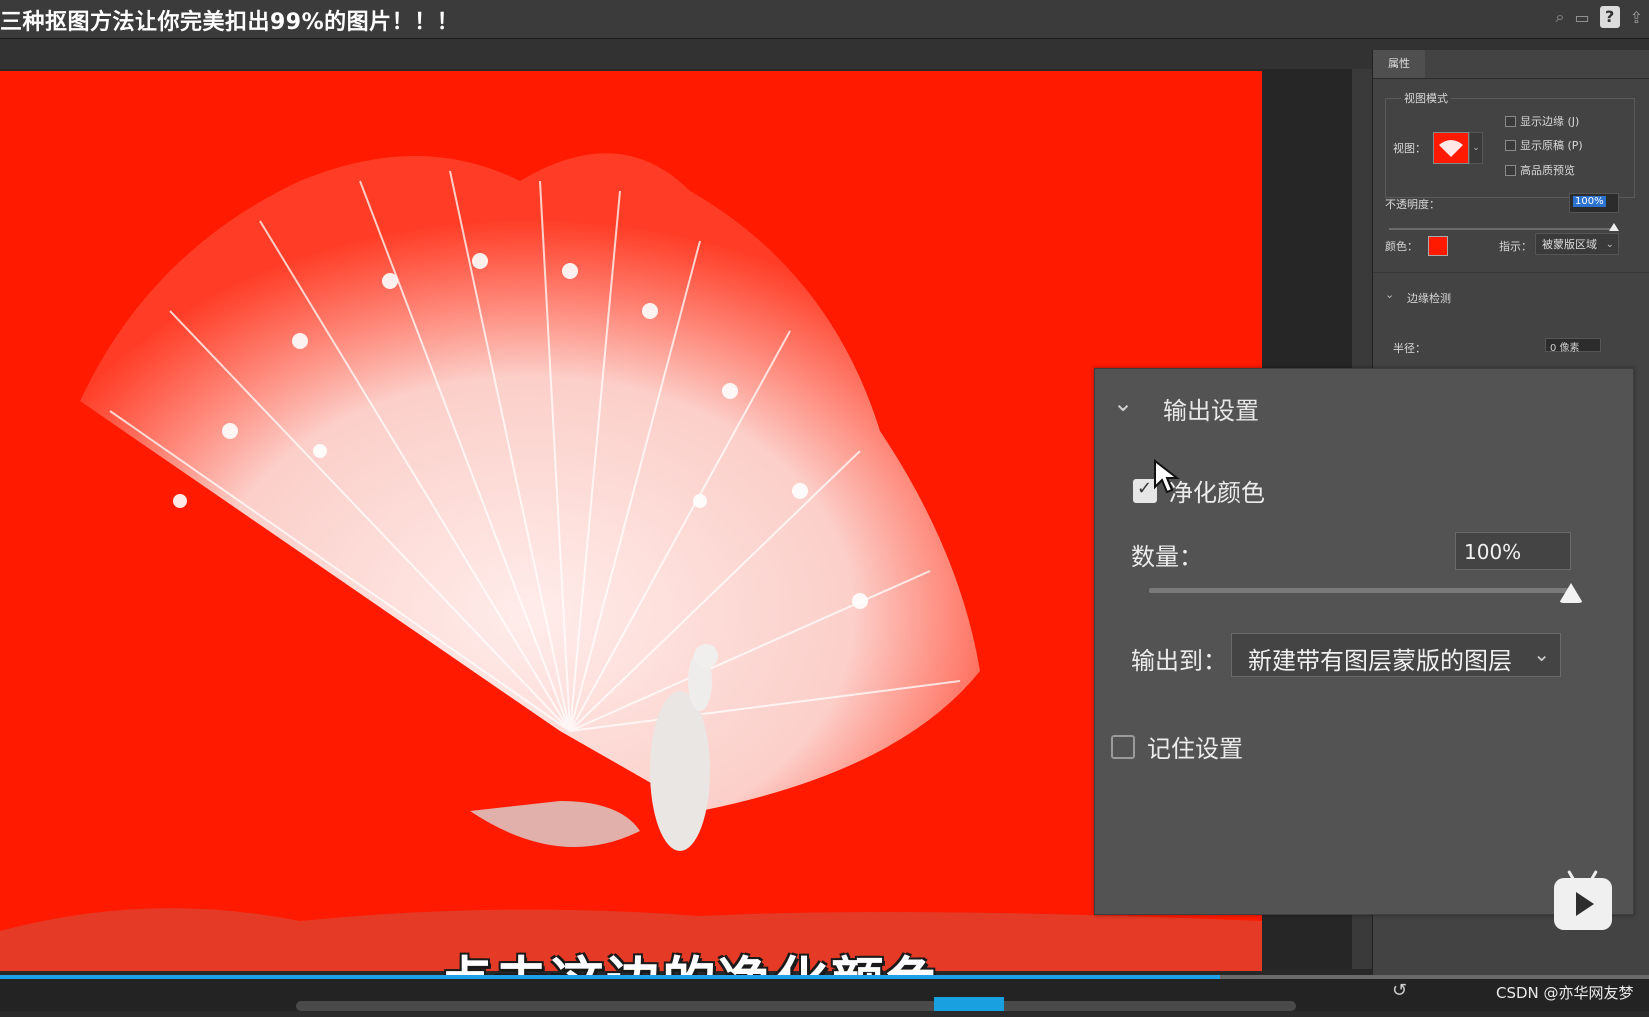  What do you see at coordinates (1614, 227) in the screenshot?
I see `opacity-slider-knob` at bounding box center [1614, 227].